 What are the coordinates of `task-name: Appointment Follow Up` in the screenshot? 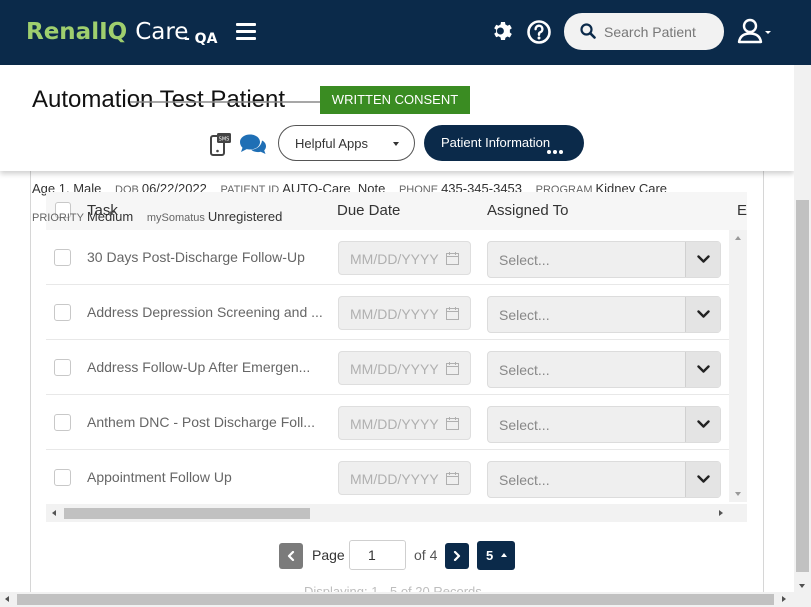 It's located at (159, 477).